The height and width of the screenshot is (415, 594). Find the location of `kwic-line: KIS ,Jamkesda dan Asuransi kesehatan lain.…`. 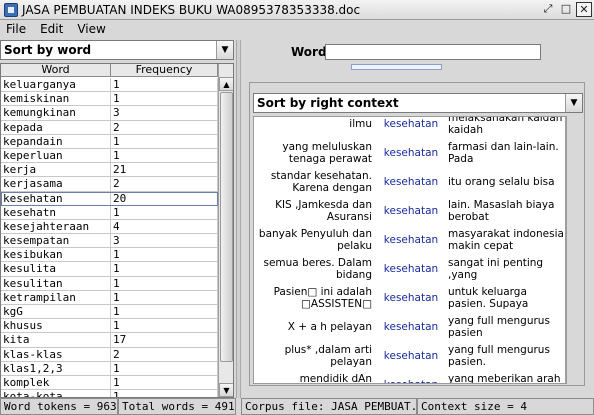

kwic-line: KIS ,Jamkesda dan Asuransi kesehatan lain.… is located at coordinates (410, 210).